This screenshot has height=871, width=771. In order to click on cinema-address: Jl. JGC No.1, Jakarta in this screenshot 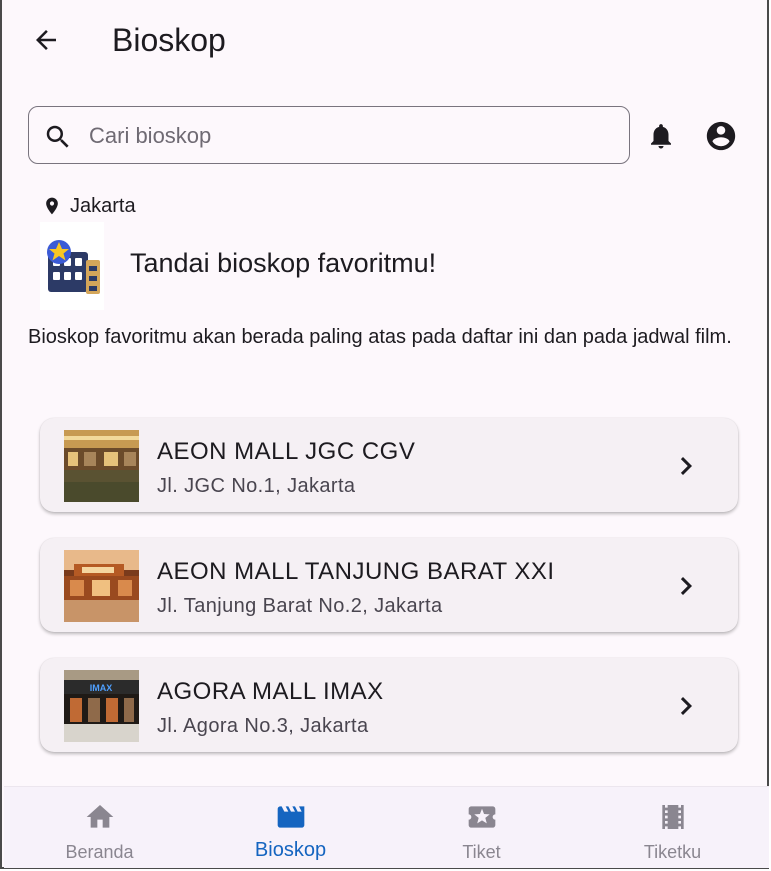, I will do `click(256, 486)`.